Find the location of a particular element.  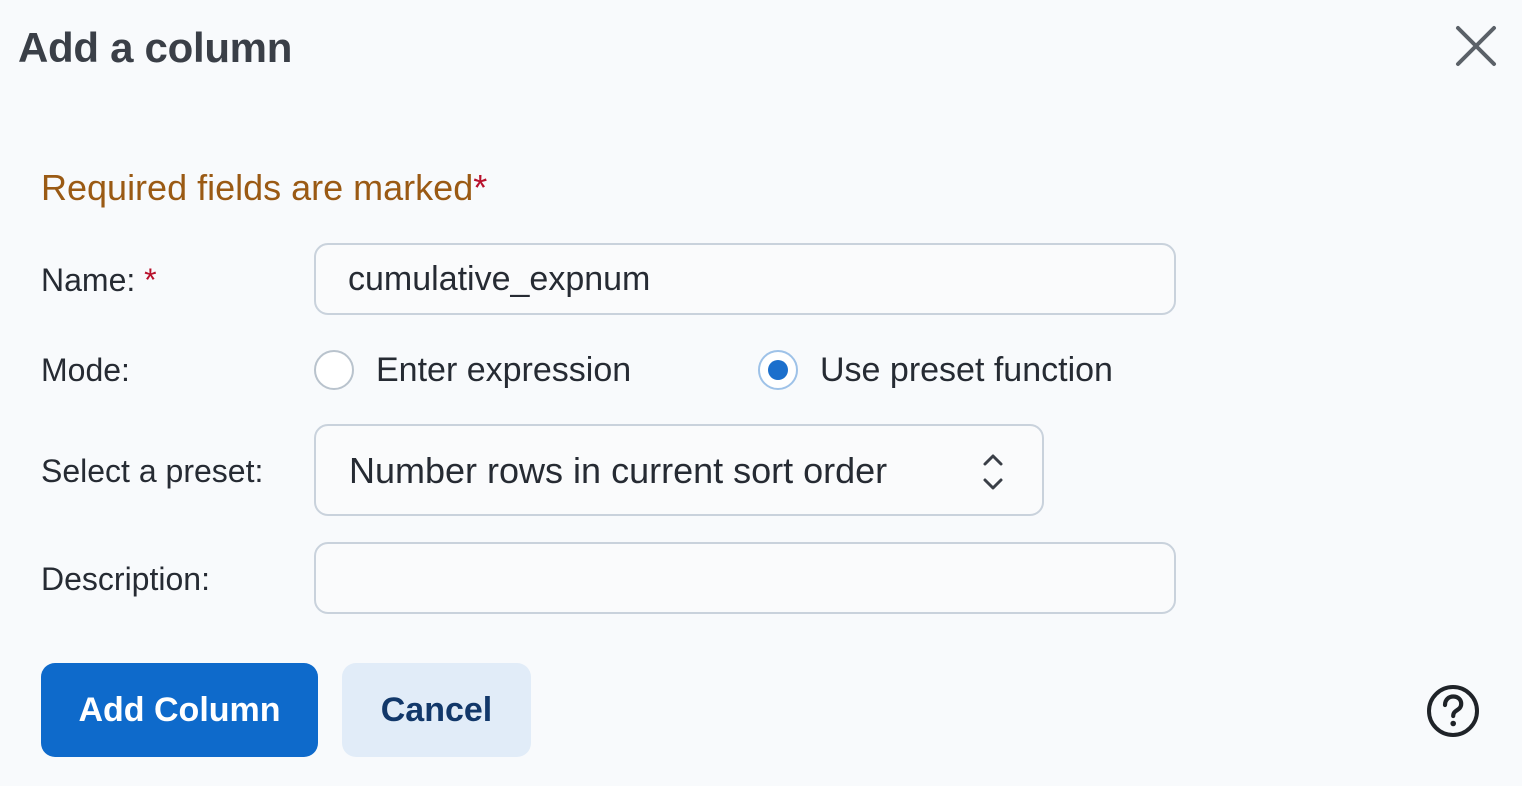

help-button is located at coordinates (1453, 711).